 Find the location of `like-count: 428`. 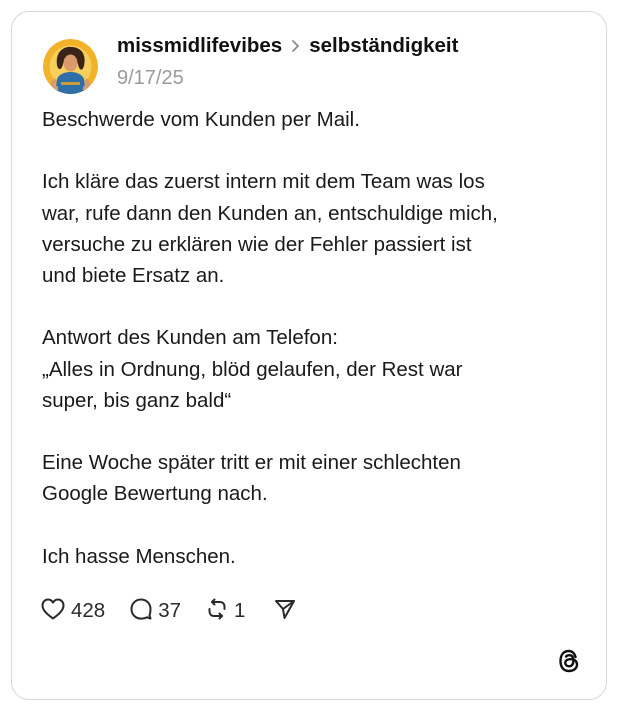

like-count: 428 is located at coordinates (88, 610).